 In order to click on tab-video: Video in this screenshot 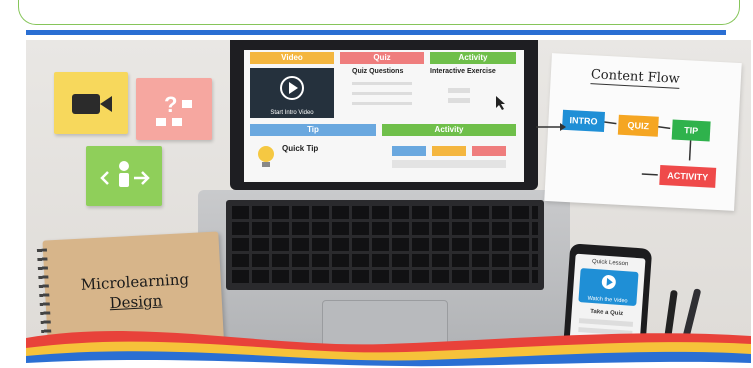, I will do `click(292, 58)`.